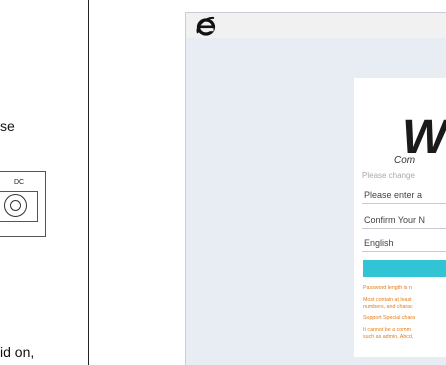  Describe the element at coordinates (7, 126) in the screenshot. I see `document-text-line: se` at that location.